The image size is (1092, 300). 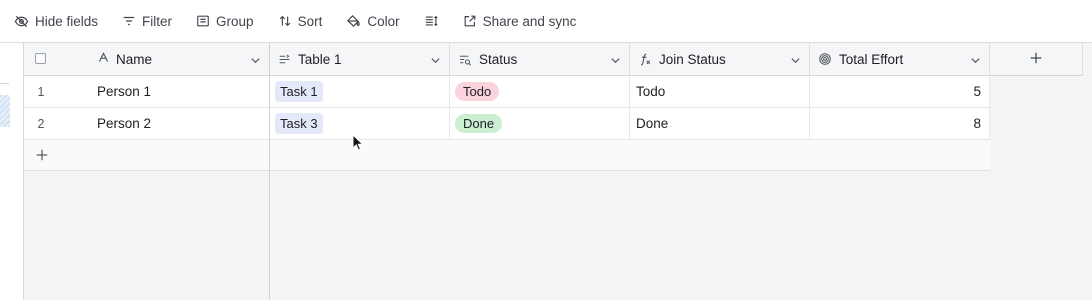 I want to click on join-status-value: Todo, so click(x=651, y=91).